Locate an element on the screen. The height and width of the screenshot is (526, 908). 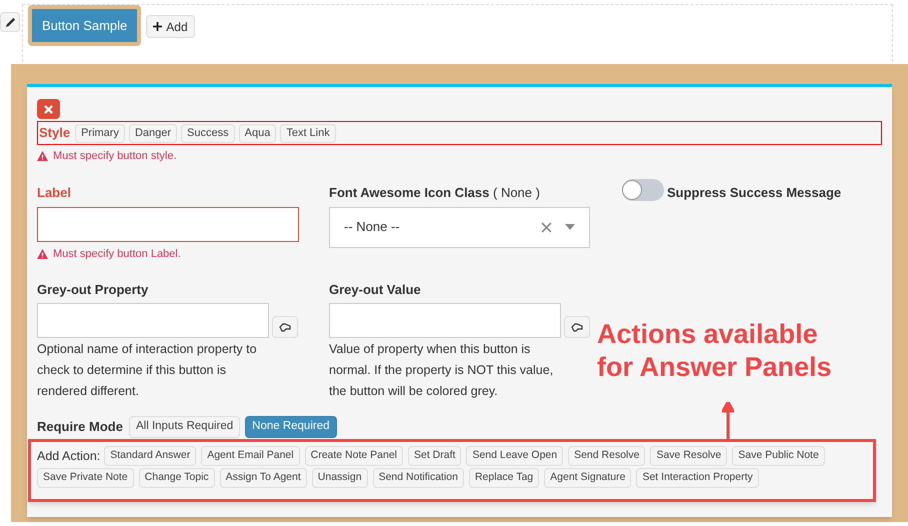
field-label: Style is located at coordinates (54, 133).